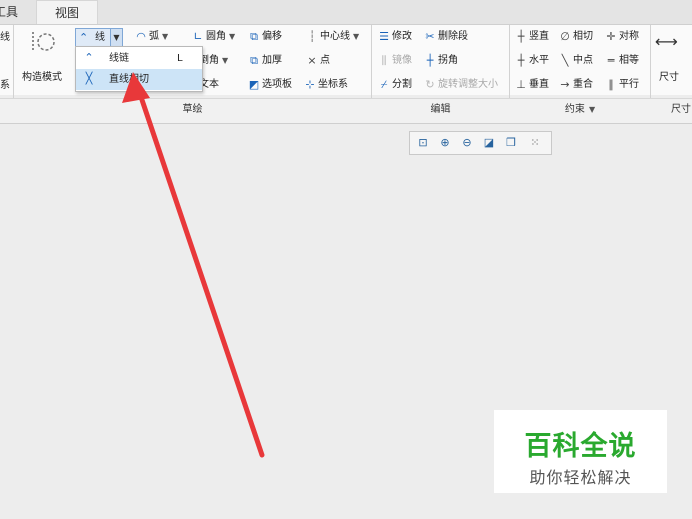 The image size is (692, 519). Describe the element at coordinates (580, 477) in the screenshot. I see `watermark-subtitle: 助你轻松解决` at that location.